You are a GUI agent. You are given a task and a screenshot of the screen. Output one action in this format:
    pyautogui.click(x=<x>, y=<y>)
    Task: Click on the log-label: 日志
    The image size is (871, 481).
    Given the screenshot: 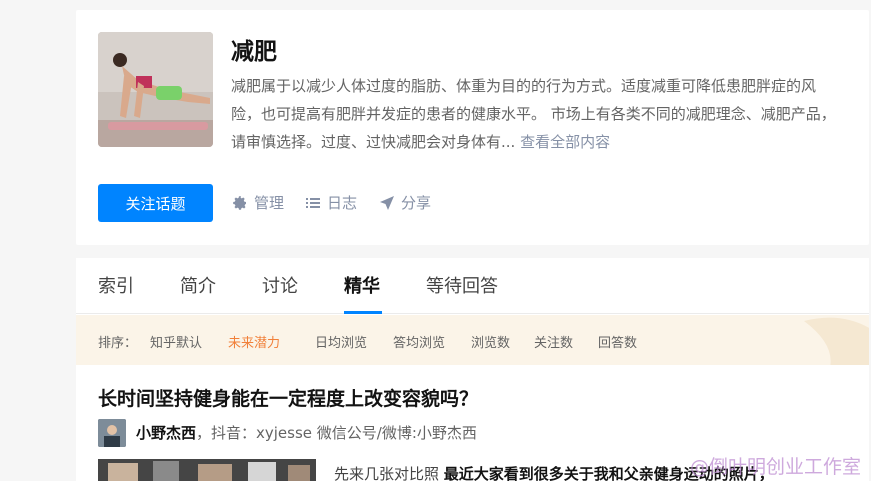 What is the action you would take?
    pyautogui.click(x=342, y=203)
    